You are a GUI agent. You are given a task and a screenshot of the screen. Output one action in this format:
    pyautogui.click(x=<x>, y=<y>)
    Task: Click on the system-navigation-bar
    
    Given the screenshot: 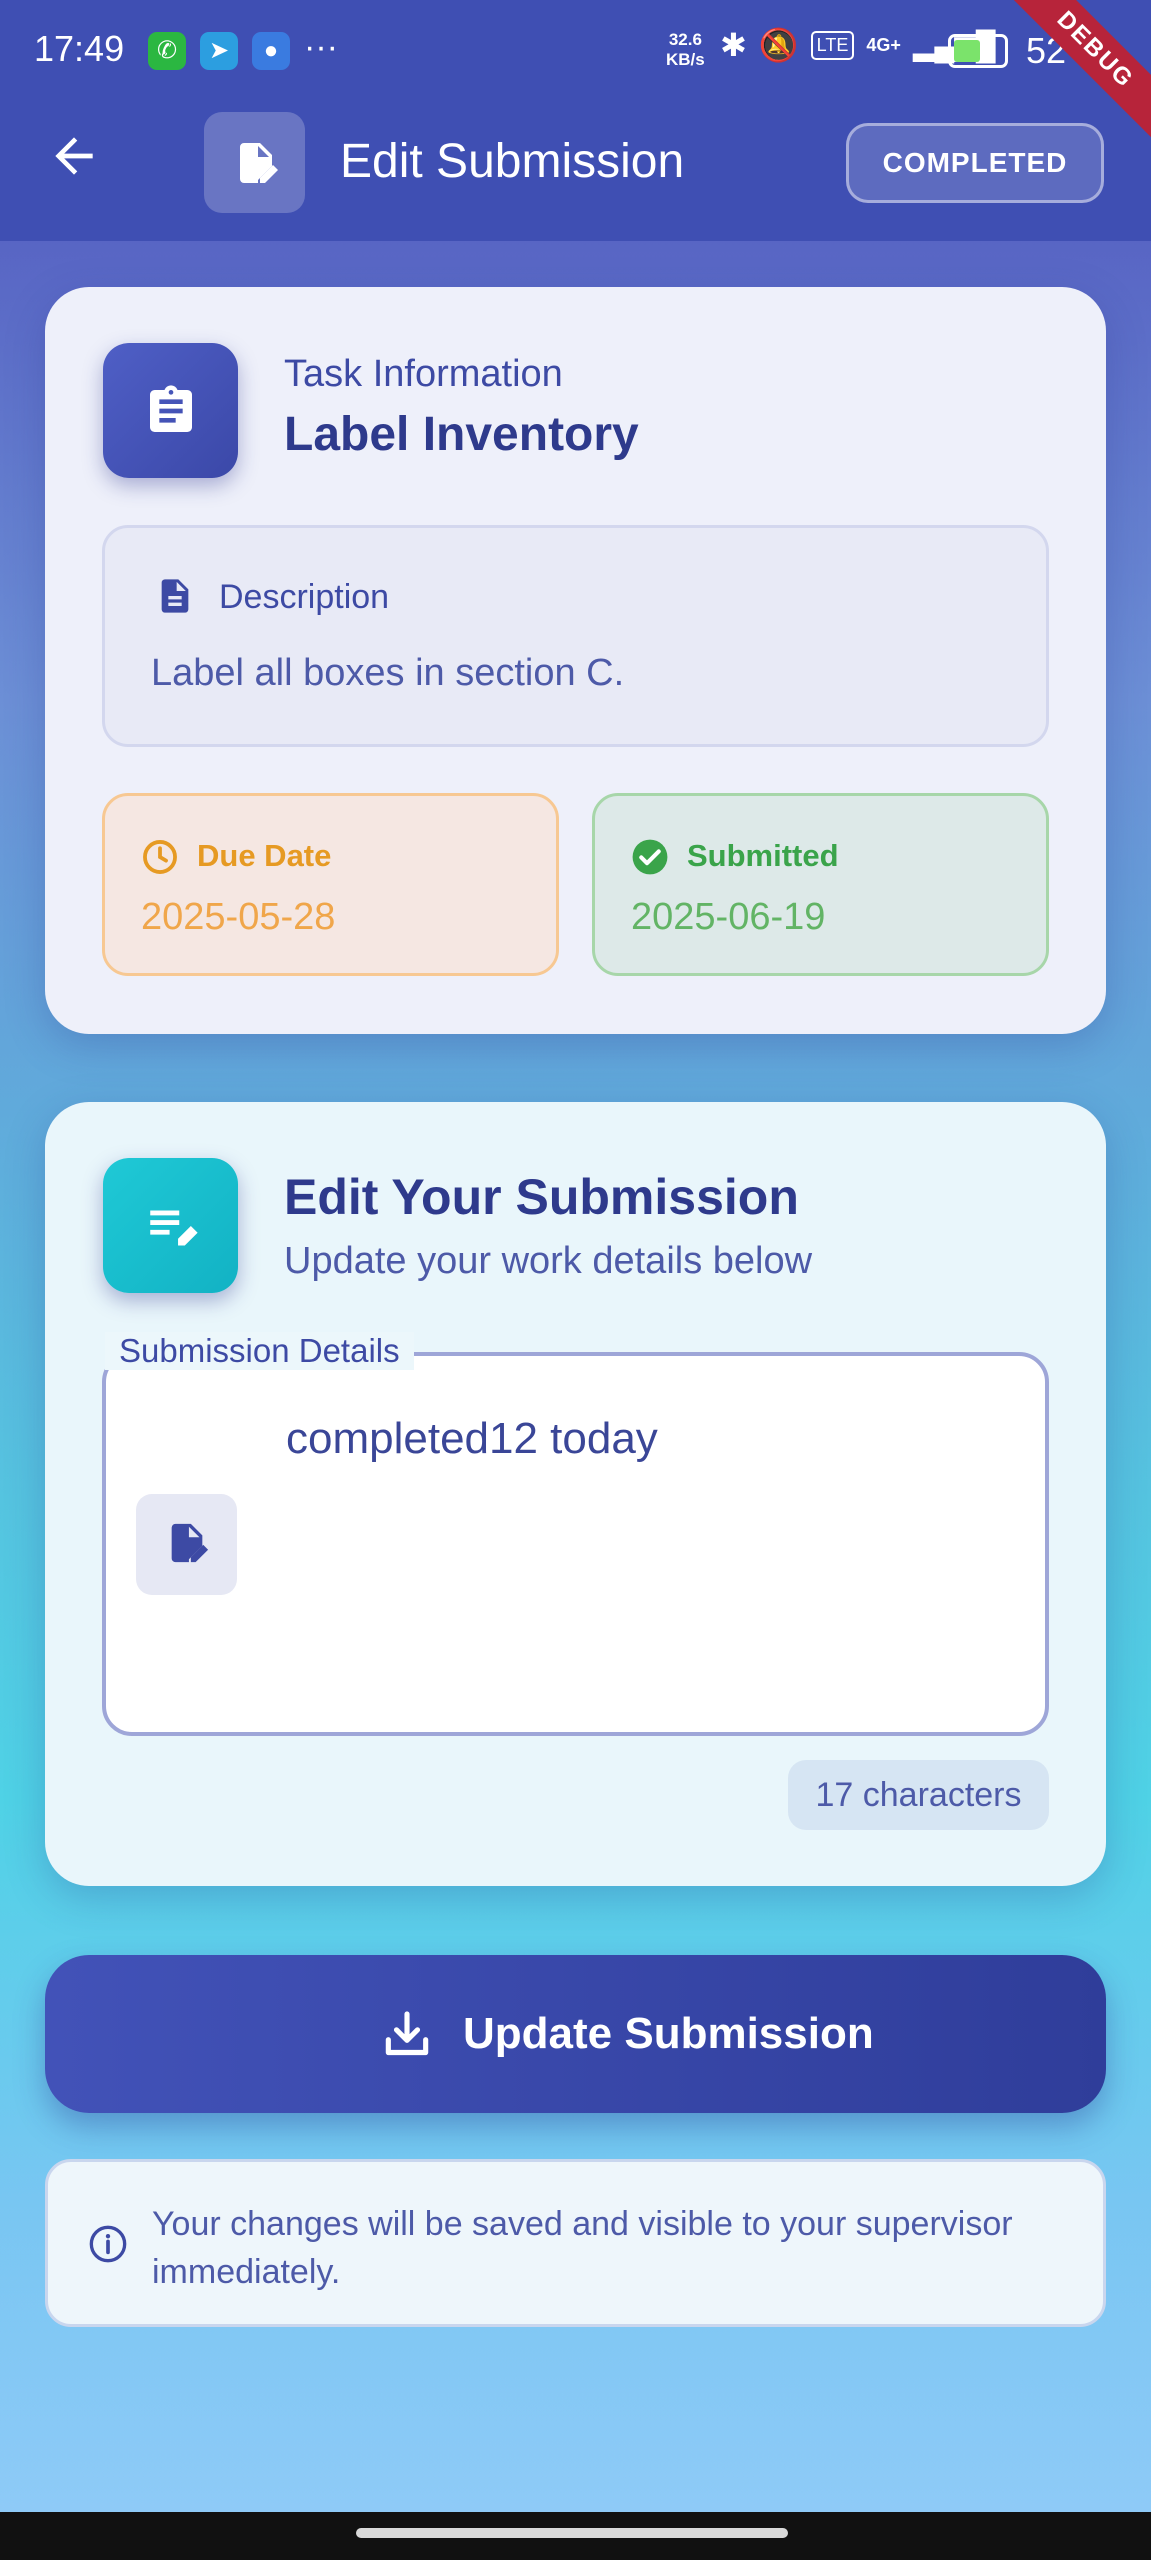 What is the action you would take?
    pyautogui.click(x=575, y=2536)
    